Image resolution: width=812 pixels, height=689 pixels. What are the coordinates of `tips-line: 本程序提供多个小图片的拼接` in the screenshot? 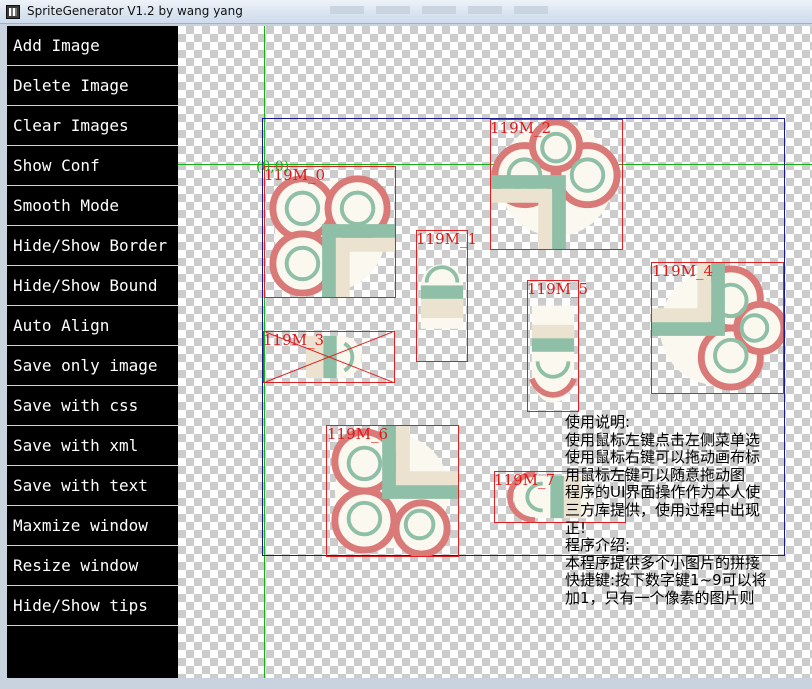 It's located at (663, 562).